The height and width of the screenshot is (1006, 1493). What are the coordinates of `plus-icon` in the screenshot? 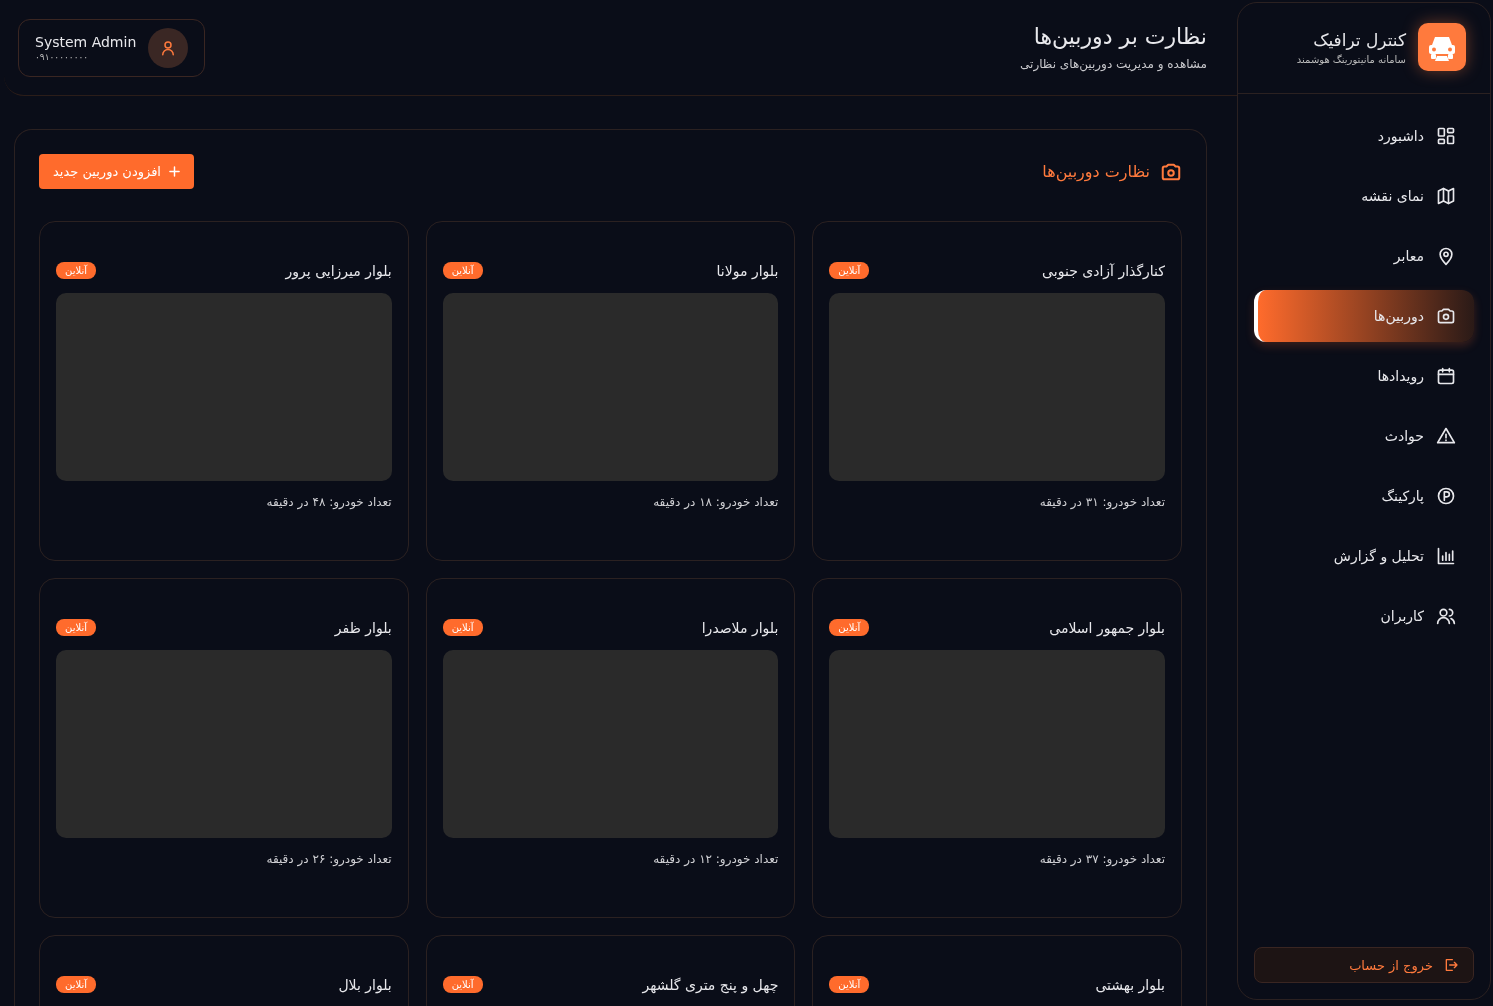 It's located at (174, 171).